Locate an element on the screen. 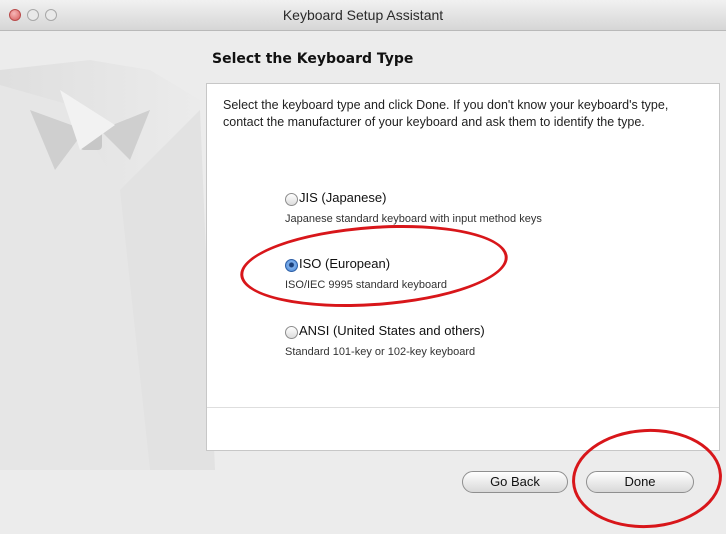 This screenshot has width=726, height=534. radio-jis is located at coordinates (291, 199).